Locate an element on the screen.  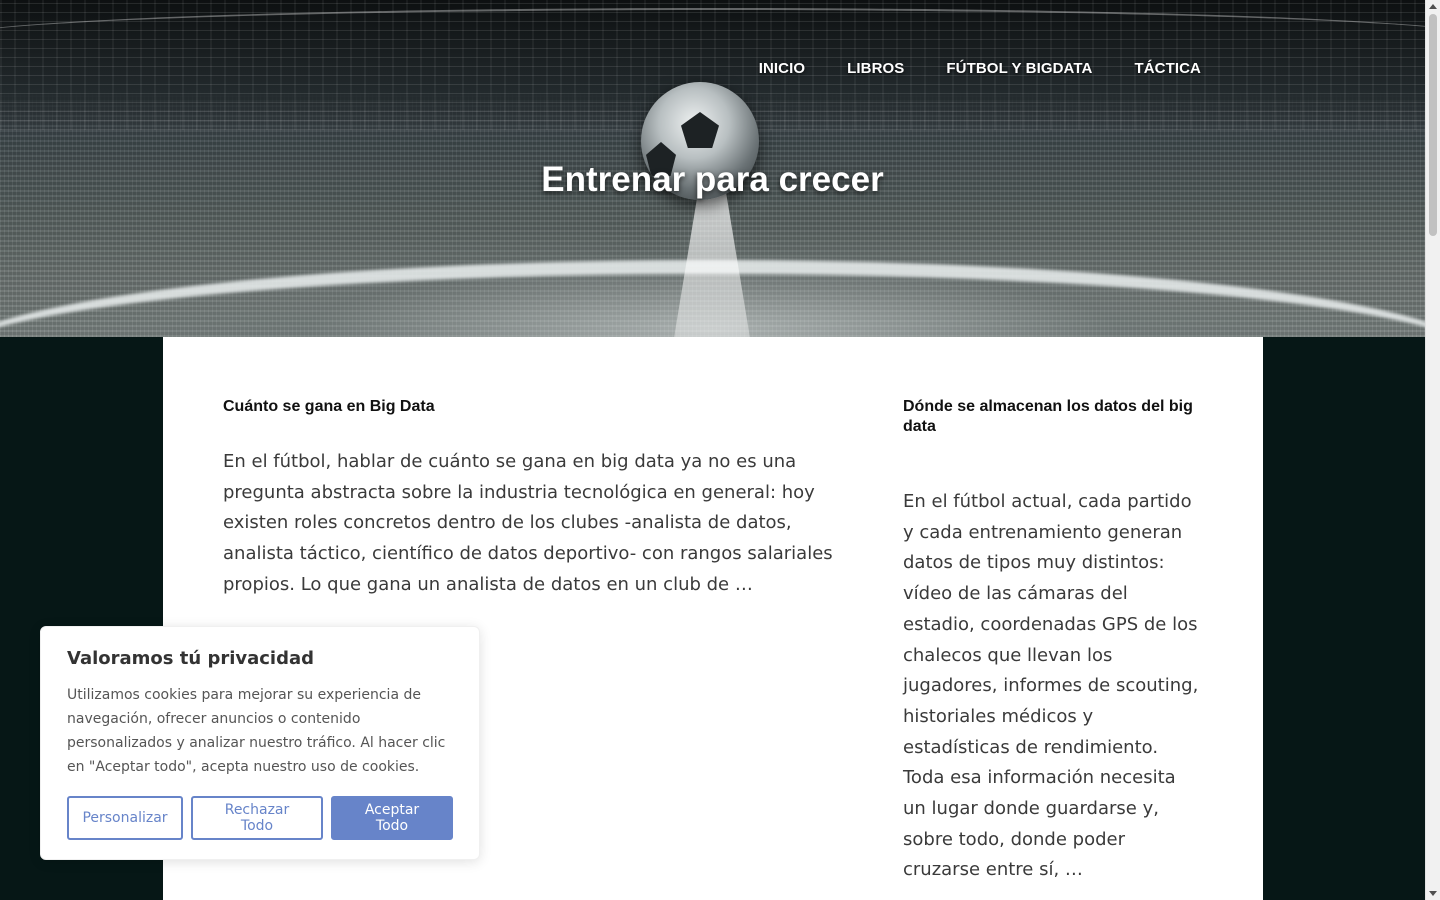
cookie-button-group: Personalizar Rechazar Todo Aceptar Todo is located at coordinates (260, 818).